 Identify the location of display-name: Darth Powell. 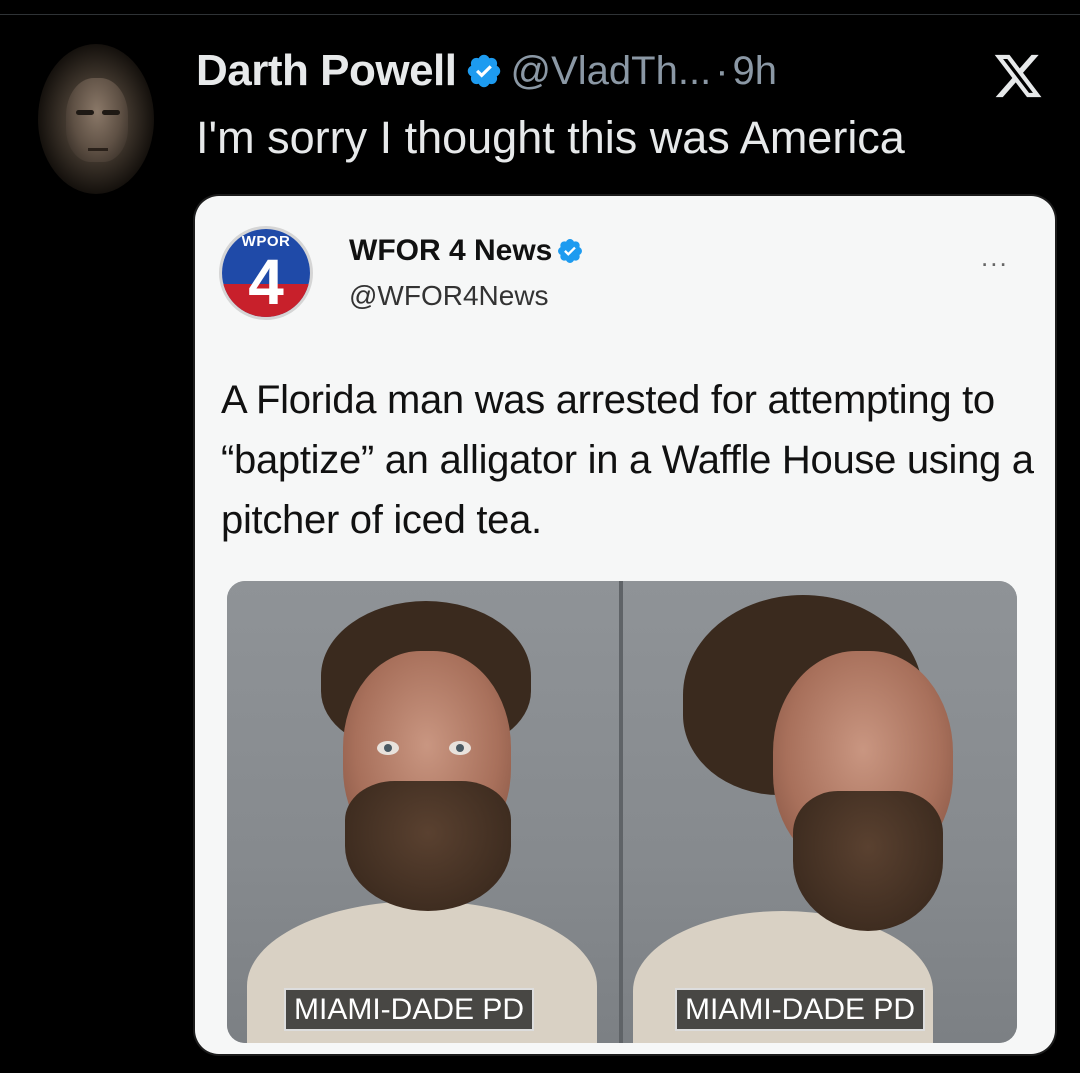
(326, 71).